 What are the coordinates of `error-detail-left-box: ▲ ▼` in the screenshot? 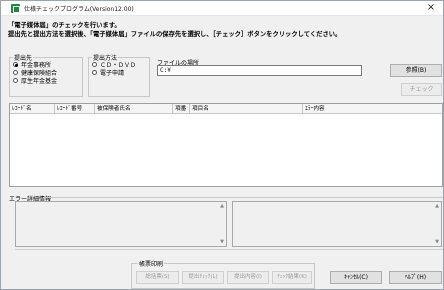 It's located at (121, 224).